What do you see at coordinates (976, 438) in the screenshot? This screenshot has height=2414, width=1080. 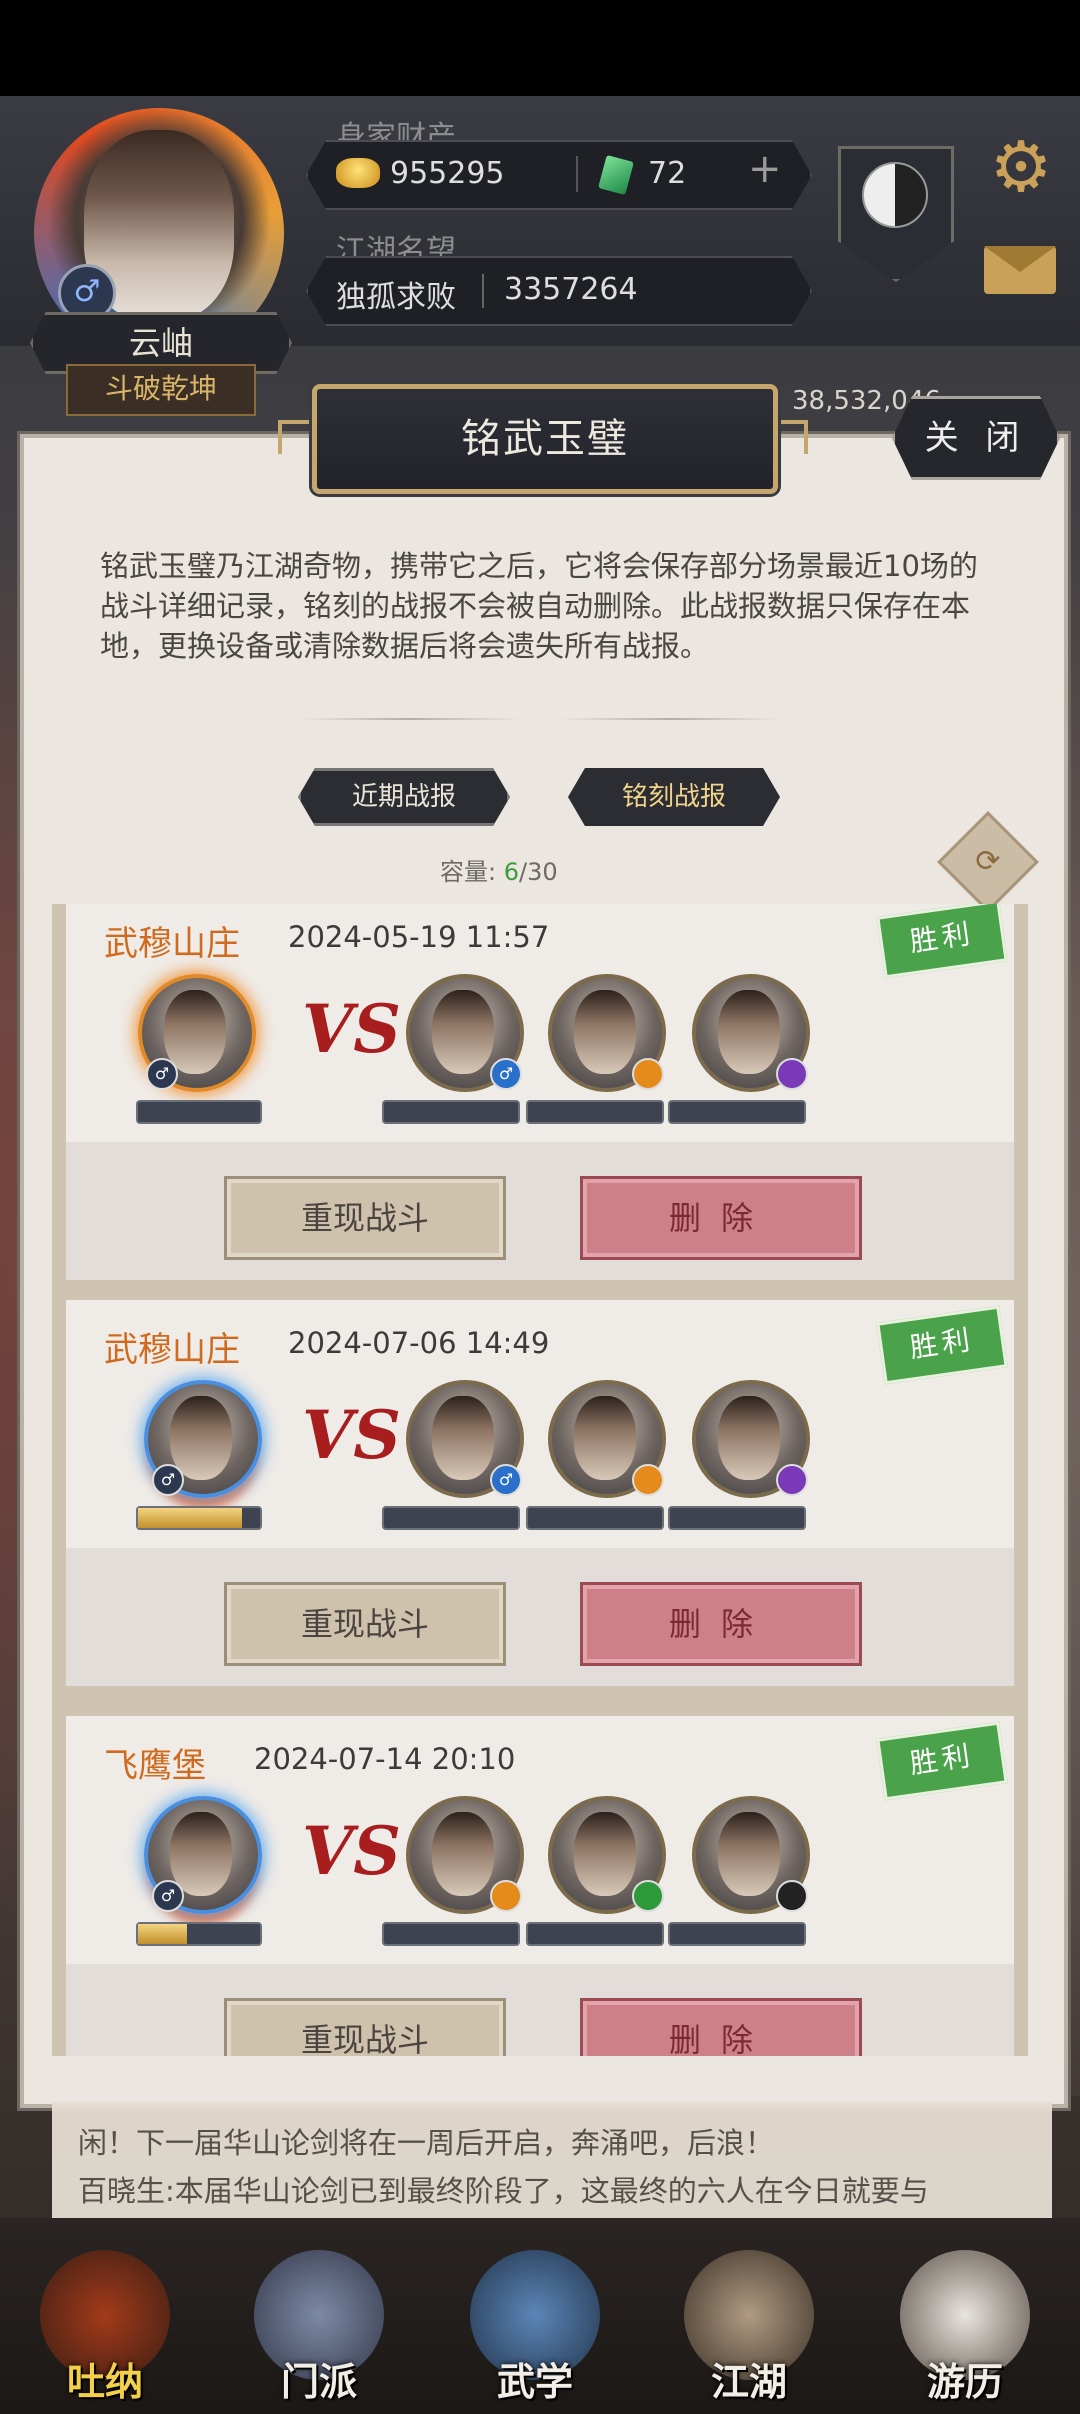 I see `close-button: 关 闭` at bounding box center [976, 438].